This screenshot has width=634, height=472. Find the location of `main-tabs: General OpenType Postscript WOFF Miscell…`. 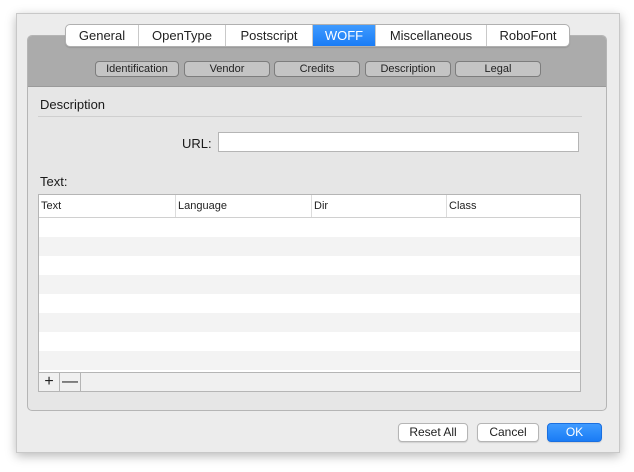

main-tabs: General OpenType Postscript WOFF Miscell… is located at coordinates (317, 35).